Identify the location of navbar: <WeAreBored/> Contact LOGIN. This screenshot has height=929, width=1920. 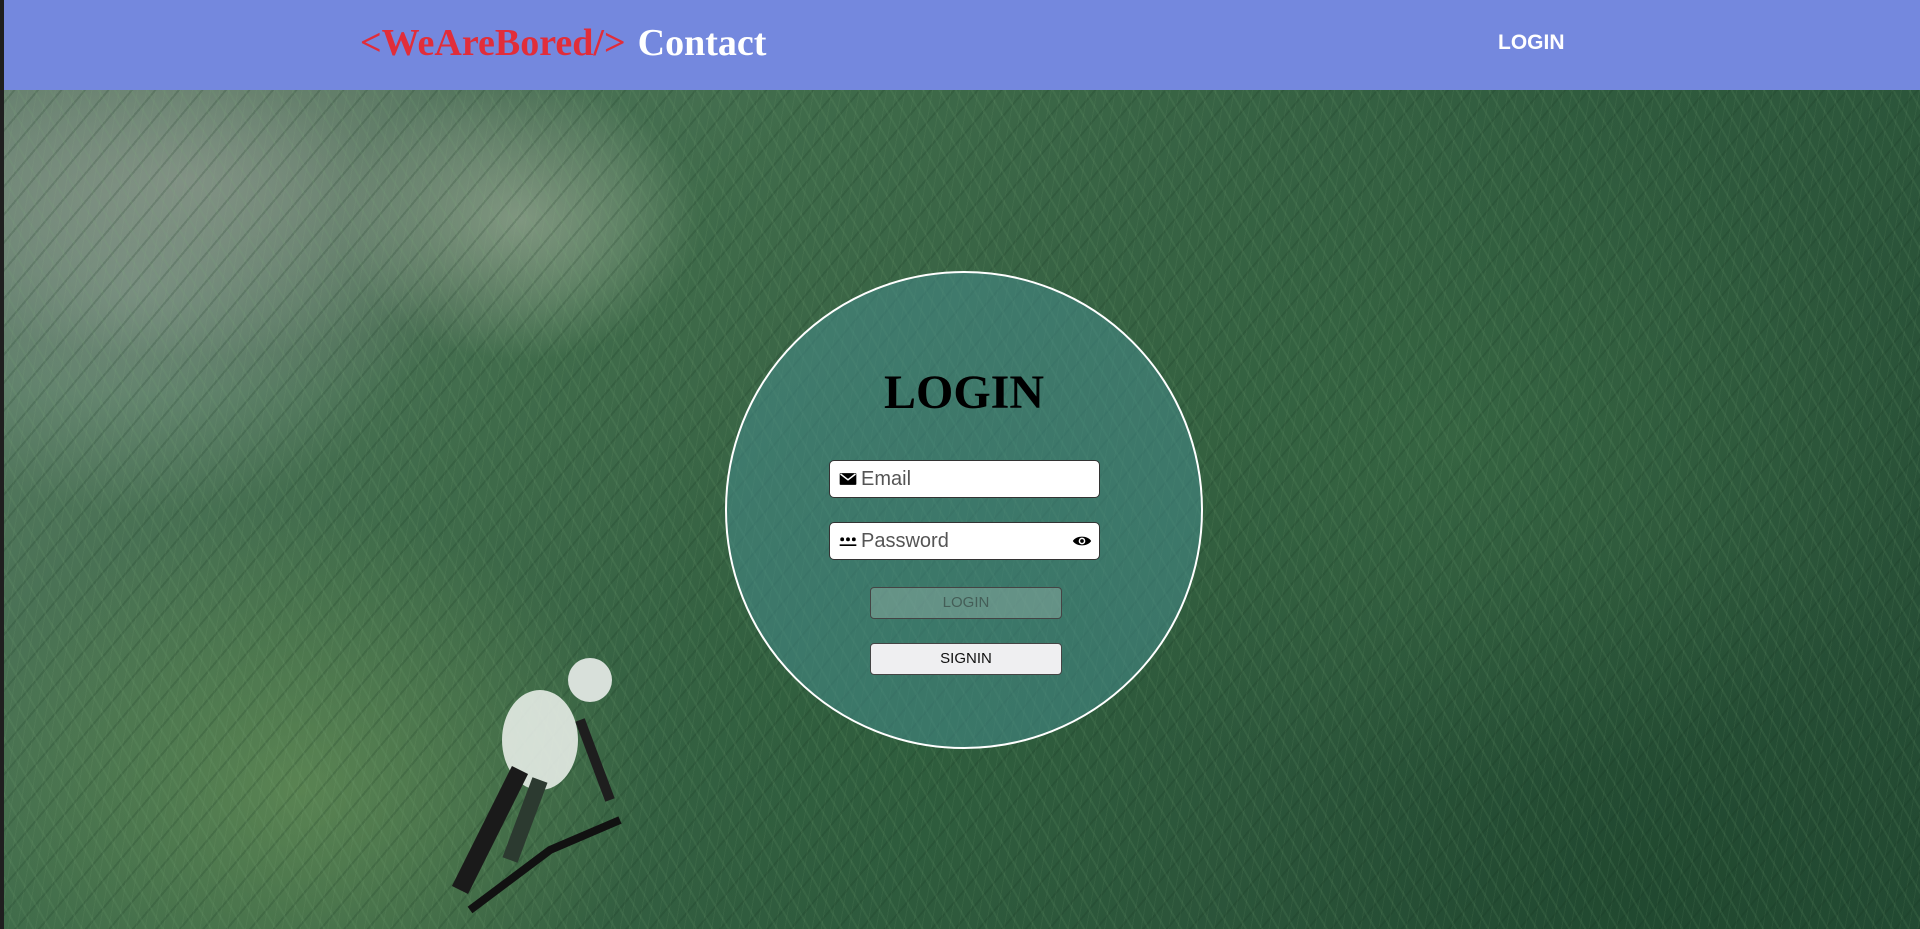
(960, 45).